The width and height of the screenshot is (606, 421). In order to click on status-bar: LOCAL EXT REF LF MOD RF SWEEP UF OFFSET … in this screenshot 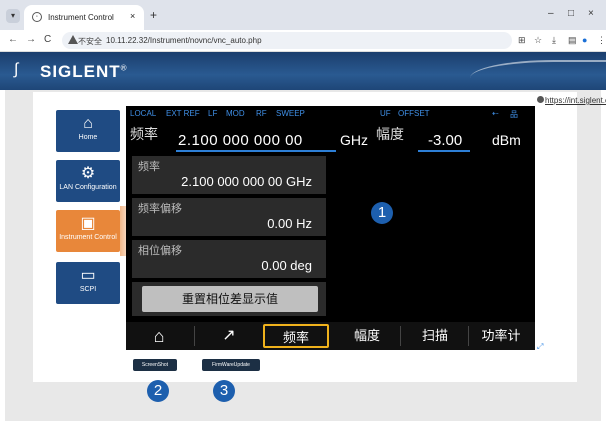, I will do `click(330, 113)`.